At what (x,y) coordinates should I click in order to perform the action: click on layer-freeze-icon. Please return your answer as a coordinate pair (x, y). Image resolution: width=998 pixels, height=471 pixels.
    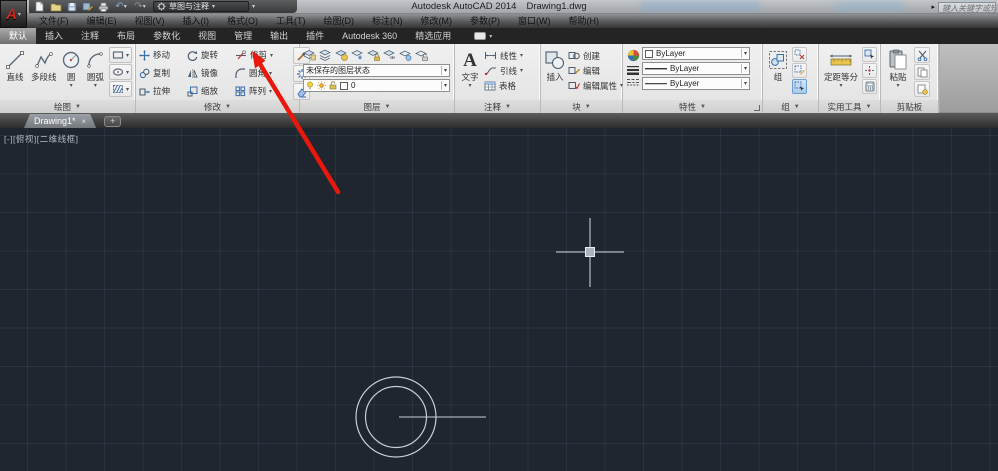
    Looking at the image, I should click on (357, 55).